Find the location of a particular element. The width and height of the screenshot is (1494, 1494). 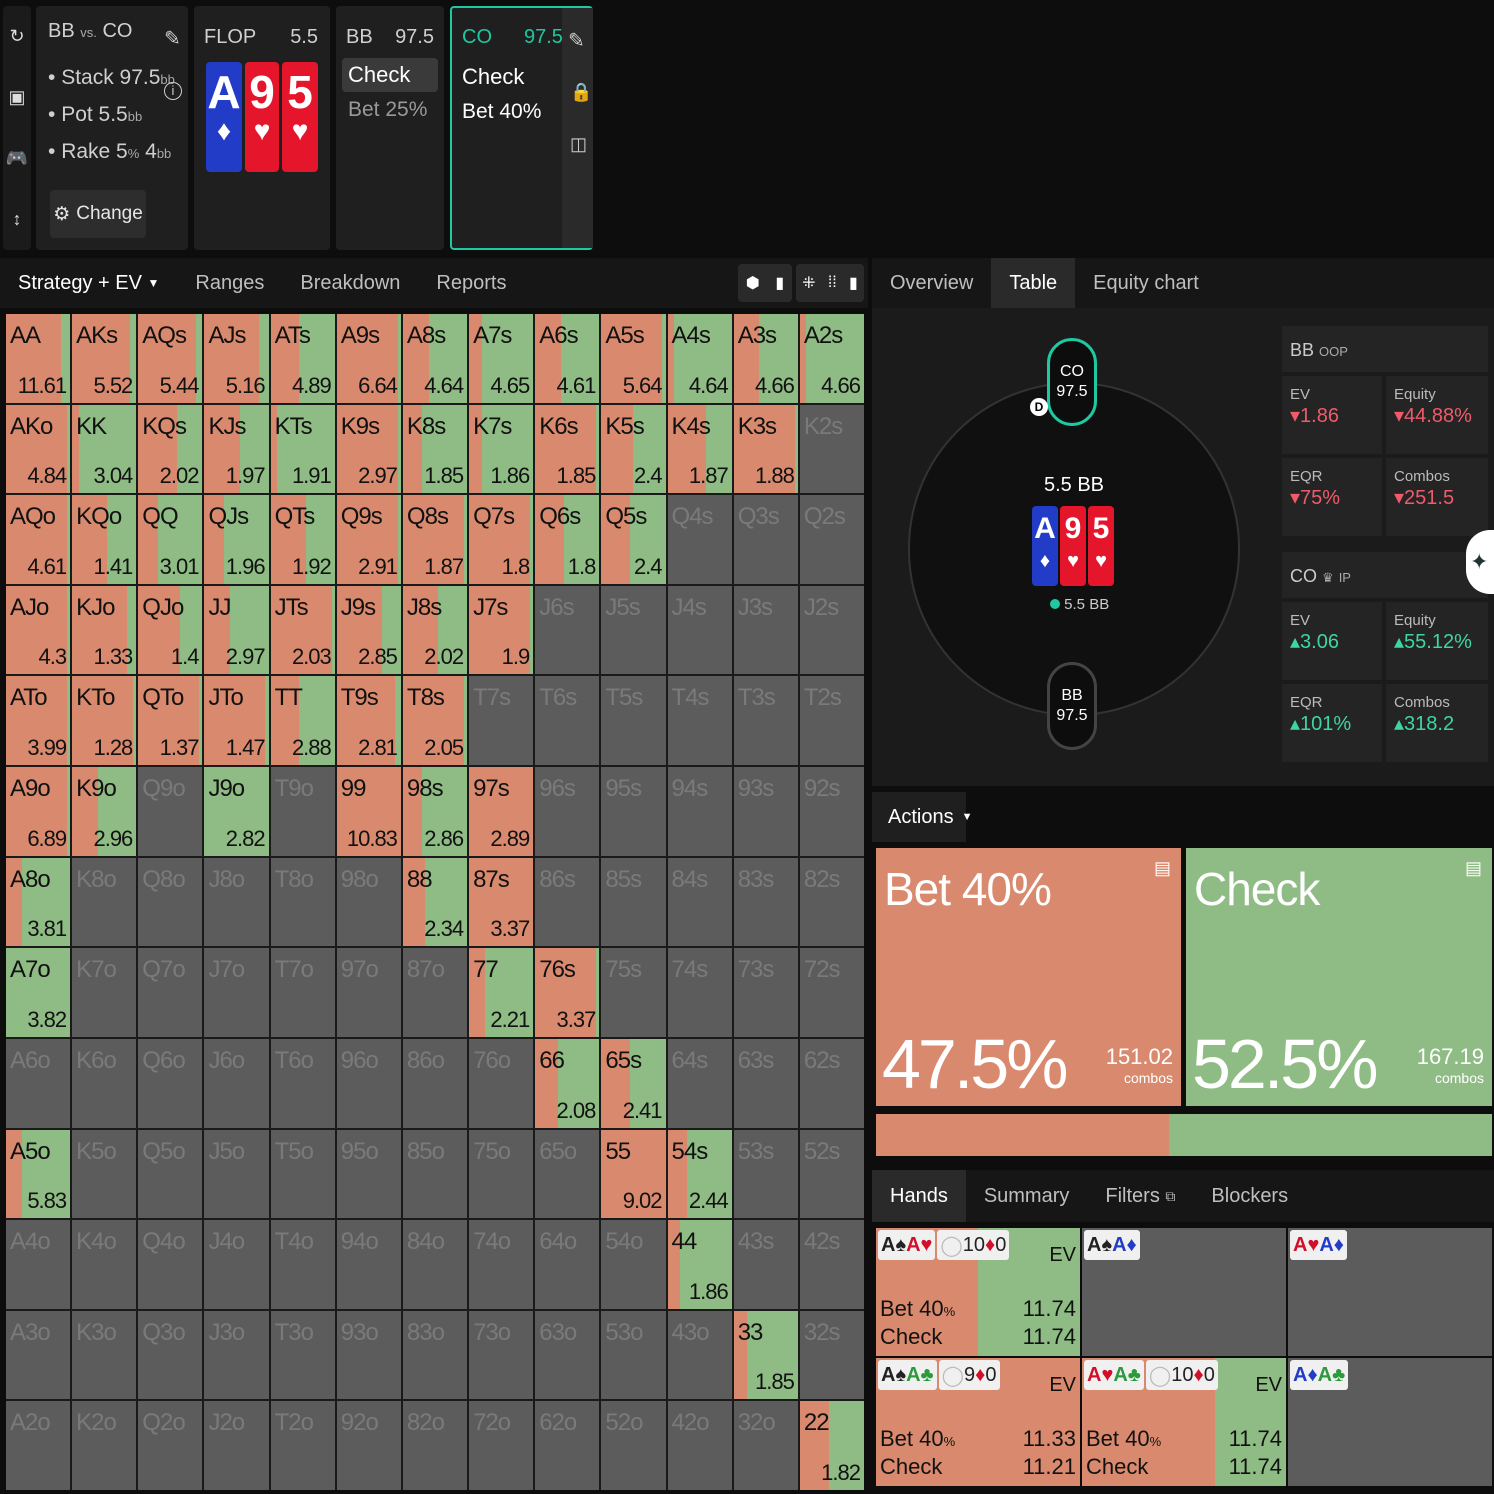

hand-cell-J5s: J5s is located at coordinates (633, 630).